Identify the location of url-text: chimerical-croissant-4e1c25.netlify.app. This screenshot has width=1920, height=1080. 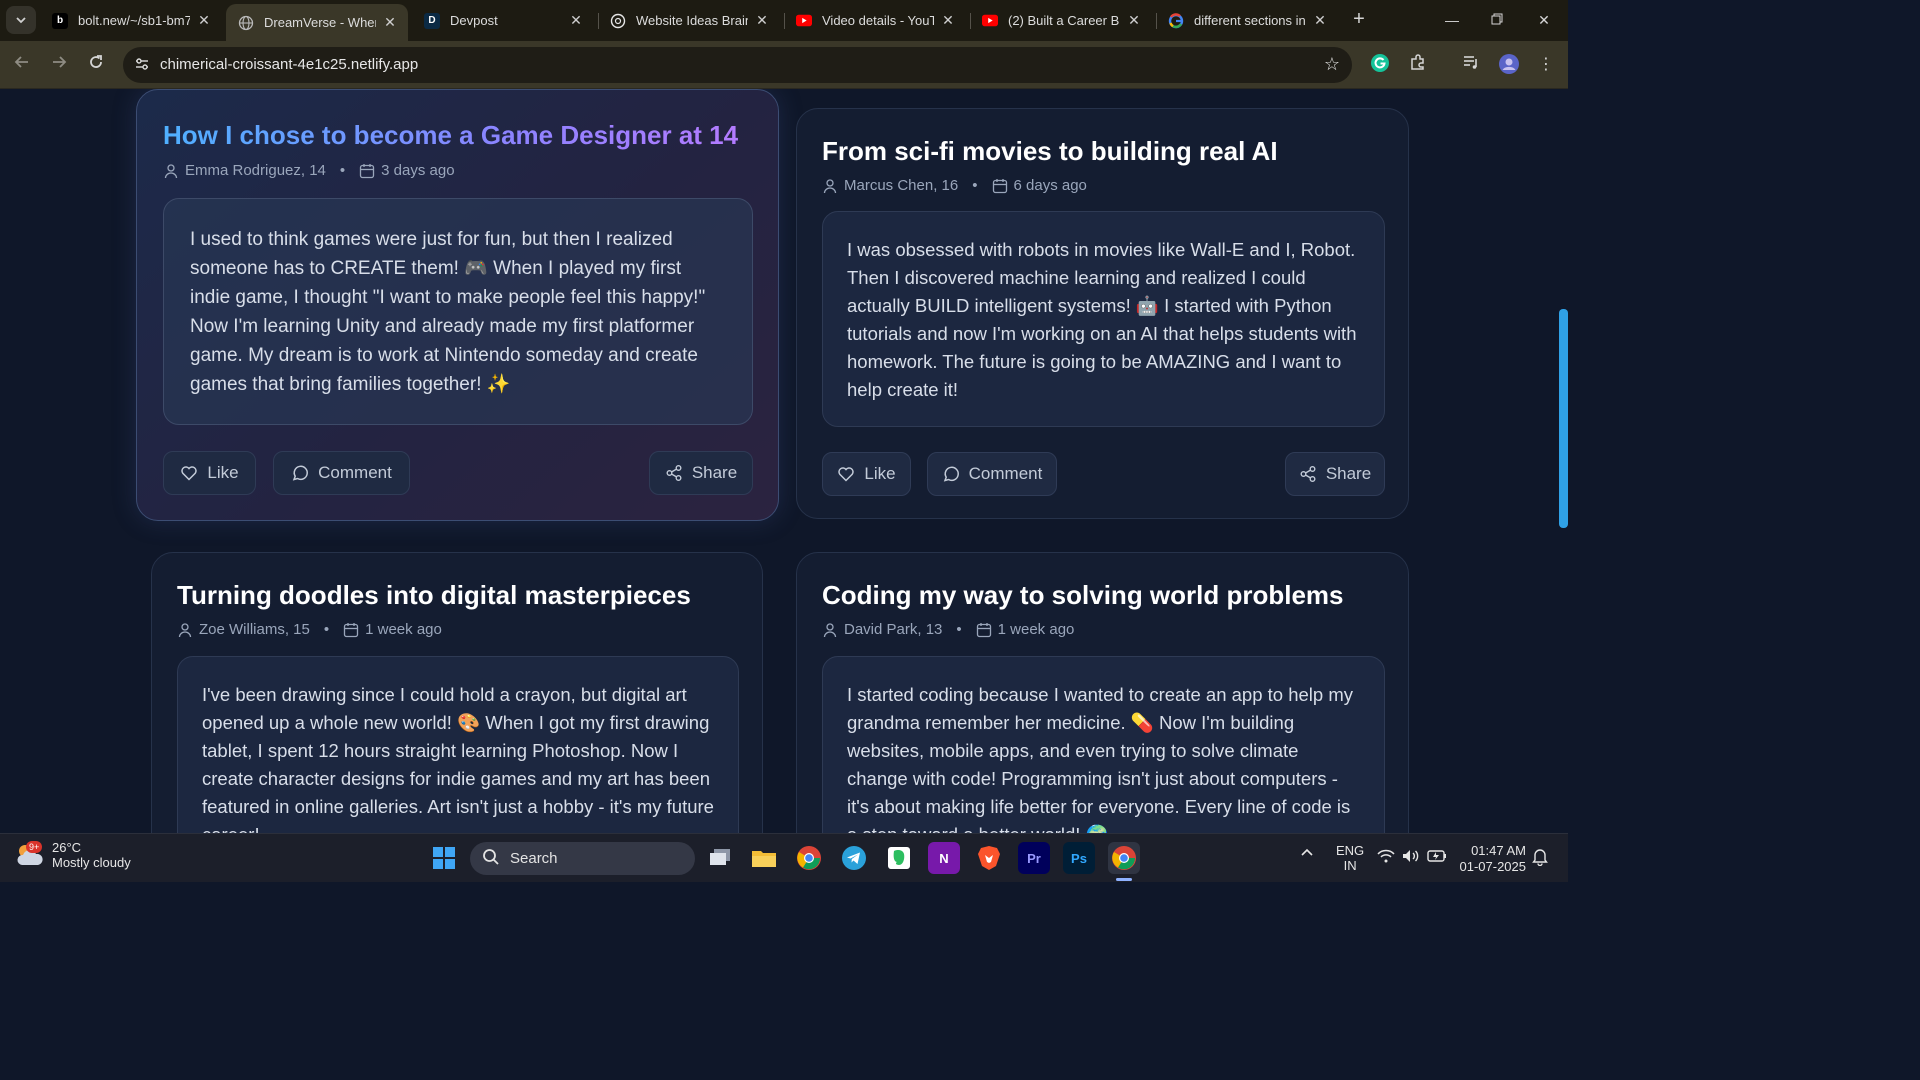
(289, 64).